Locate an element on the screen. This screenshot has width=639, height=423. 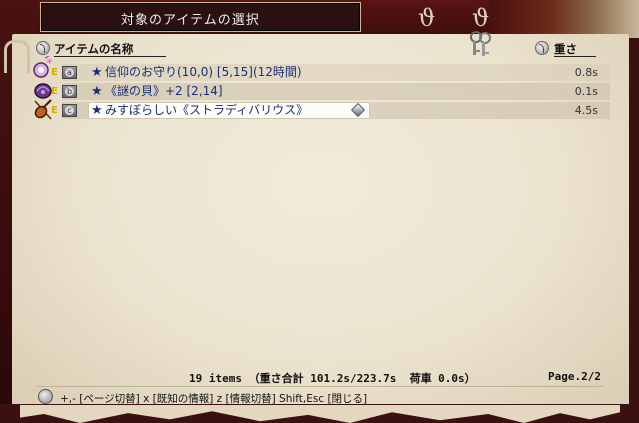
item-key-badge: a is located at coordinates (69, 72).